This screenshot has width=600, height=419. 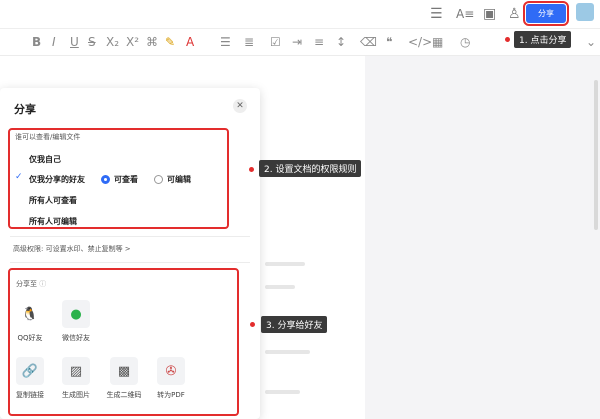 I want to click on radio-edit-label: 可编辑, so click(x=179, y=179).